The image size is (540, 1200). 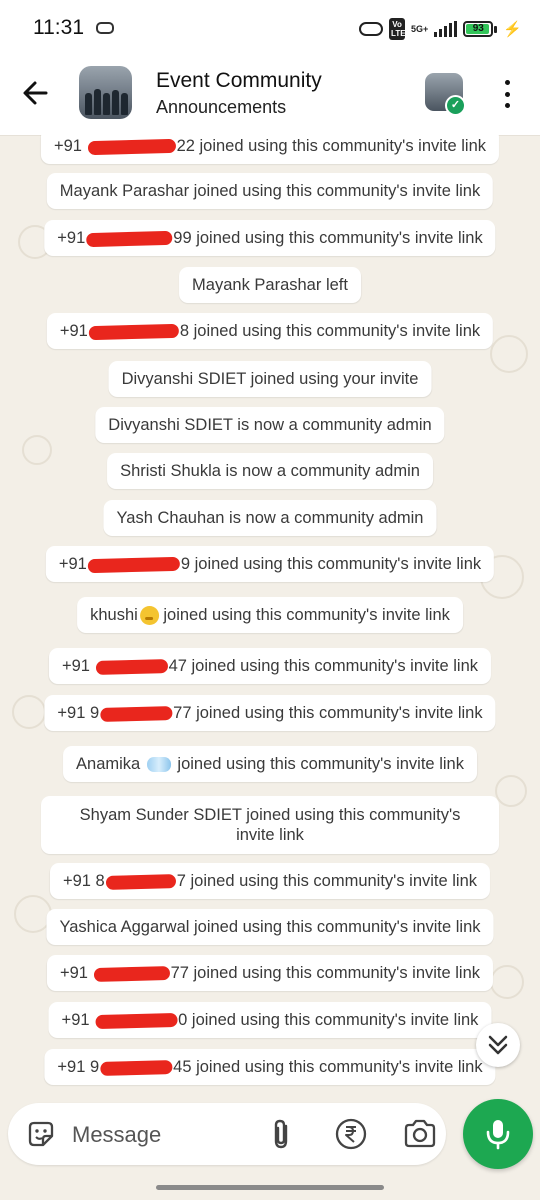 I want to click on hotspot-link-icon, so click(x=371, y=29).